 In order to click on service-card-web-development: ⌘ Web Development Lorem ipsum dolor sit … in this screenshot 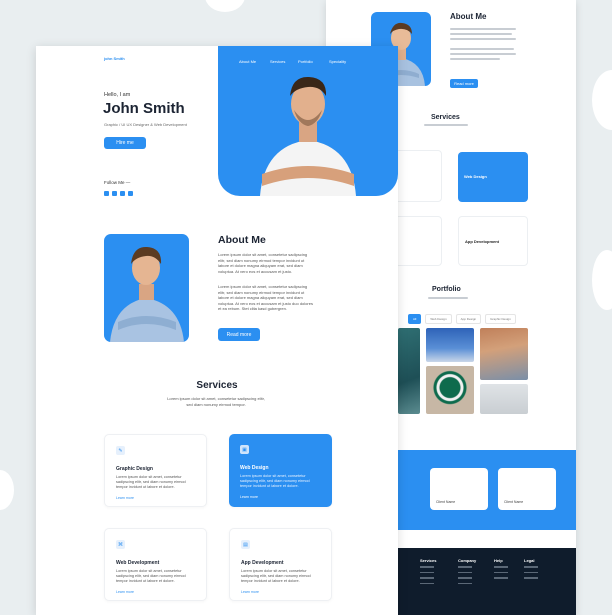, I will do `click(155, 564)`.